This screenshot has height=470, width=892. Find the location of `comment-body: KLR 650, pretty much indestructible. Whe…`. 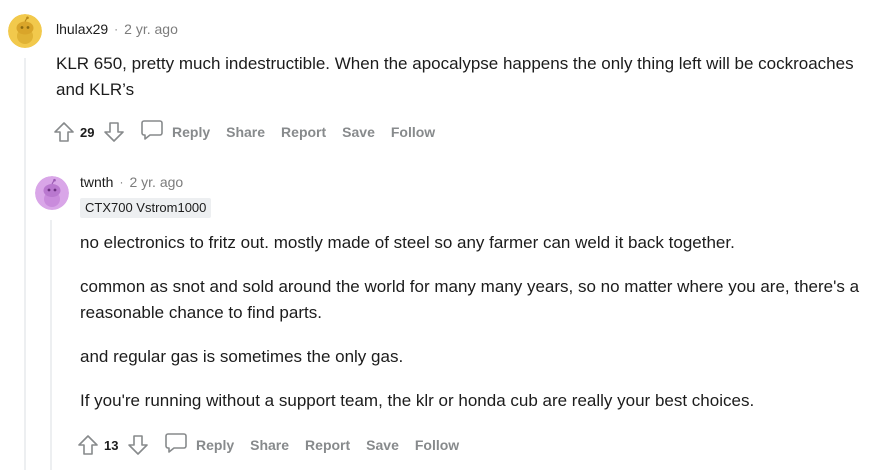

comment-body: KLR 650, pretty much indestructible. Whe… is located at coordinates (456, 77).